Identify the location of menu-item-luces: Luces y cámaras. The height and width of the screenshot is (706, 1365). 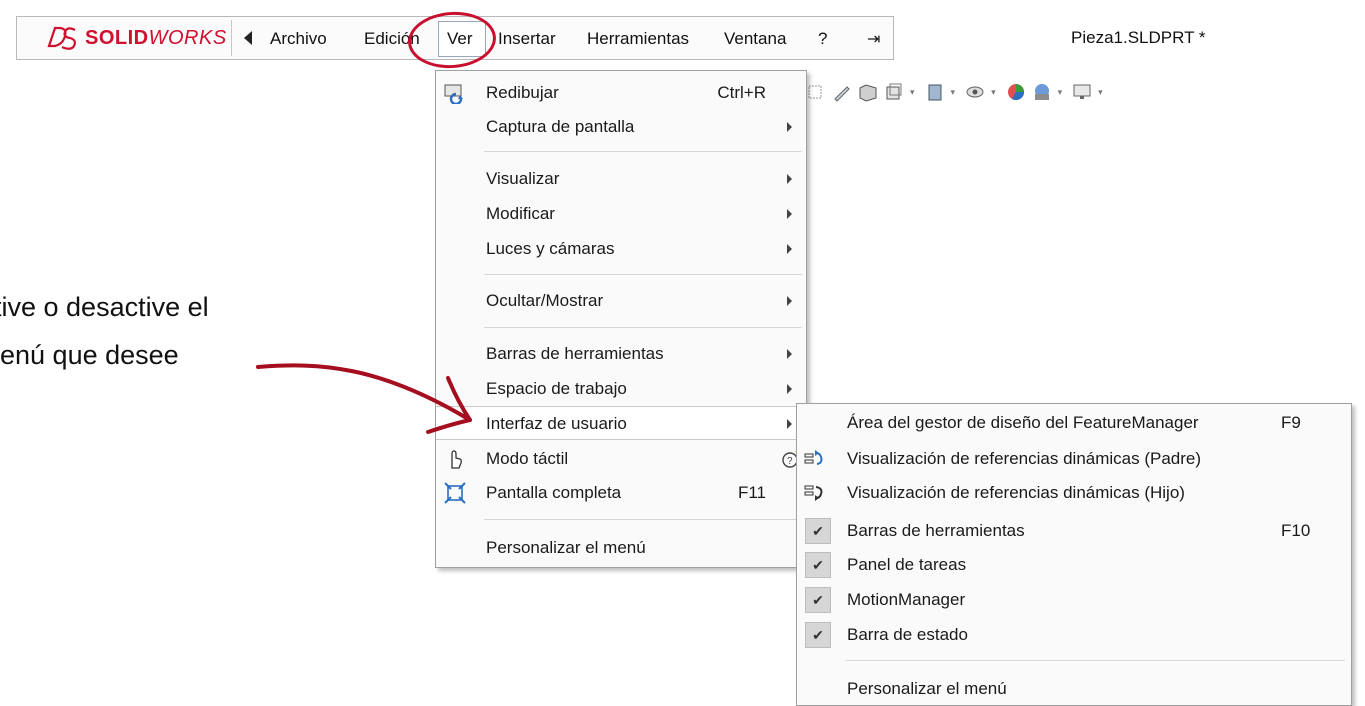
(621, 249).